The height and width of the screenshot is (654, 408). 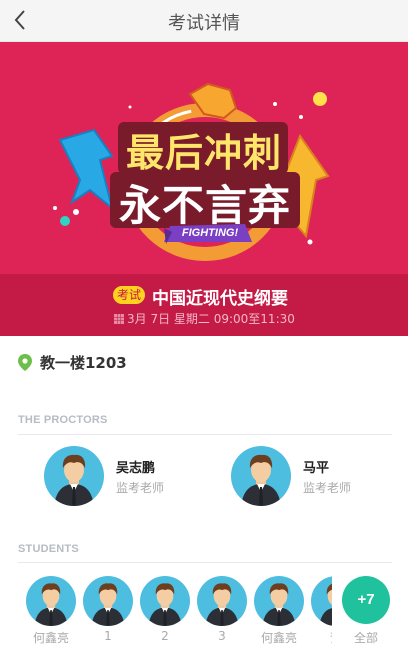 What do you see at coordinates (222, 636) in the screenshot?
I see `student-name: 3` at bounding box center [222, 636].